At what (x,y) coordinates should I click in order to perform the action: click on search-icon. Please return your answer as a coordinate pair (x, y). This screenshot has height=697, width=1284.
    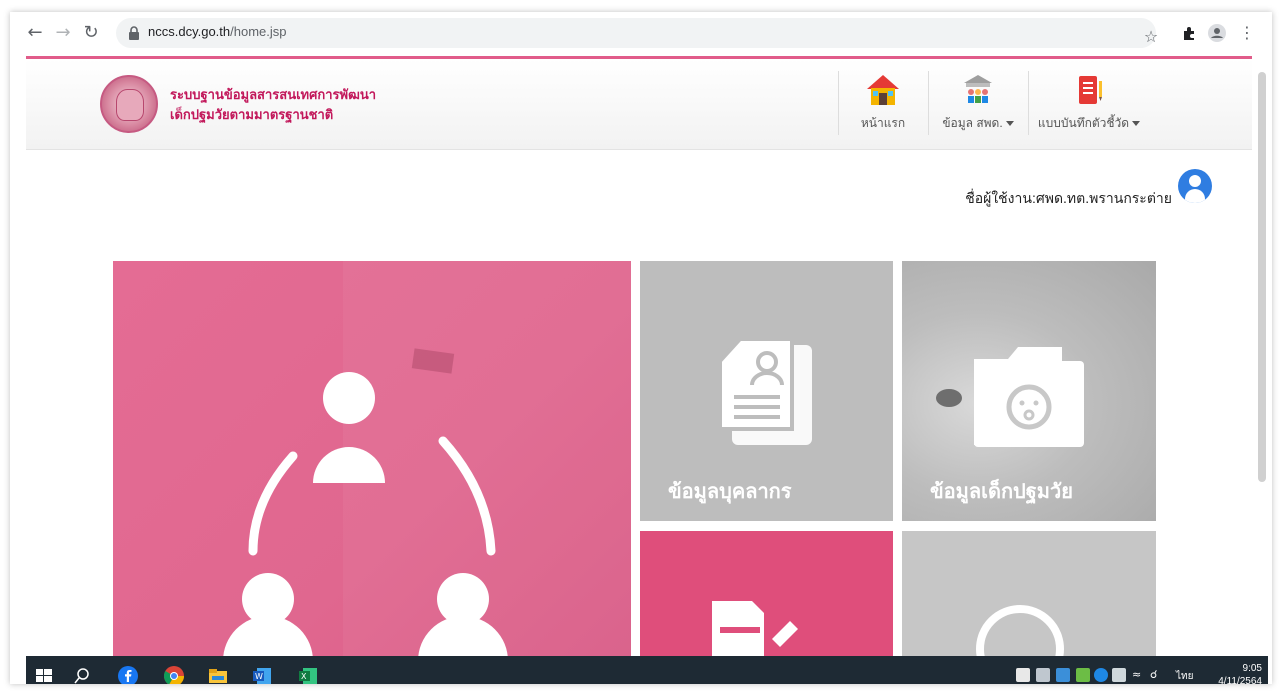
    Looking at the image, I should click on (82, 675).